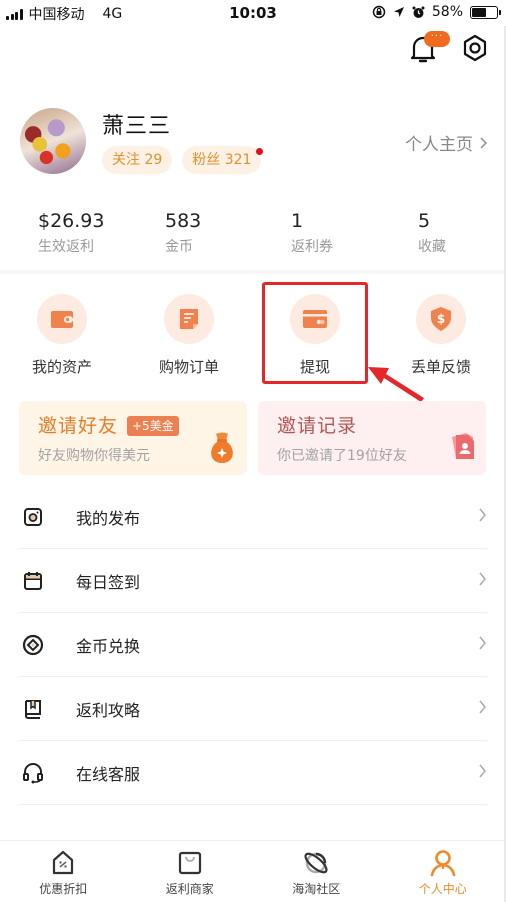  Describe the element at coordinates (33, 644) in the screenshot. I see `coin-icon` at that location.